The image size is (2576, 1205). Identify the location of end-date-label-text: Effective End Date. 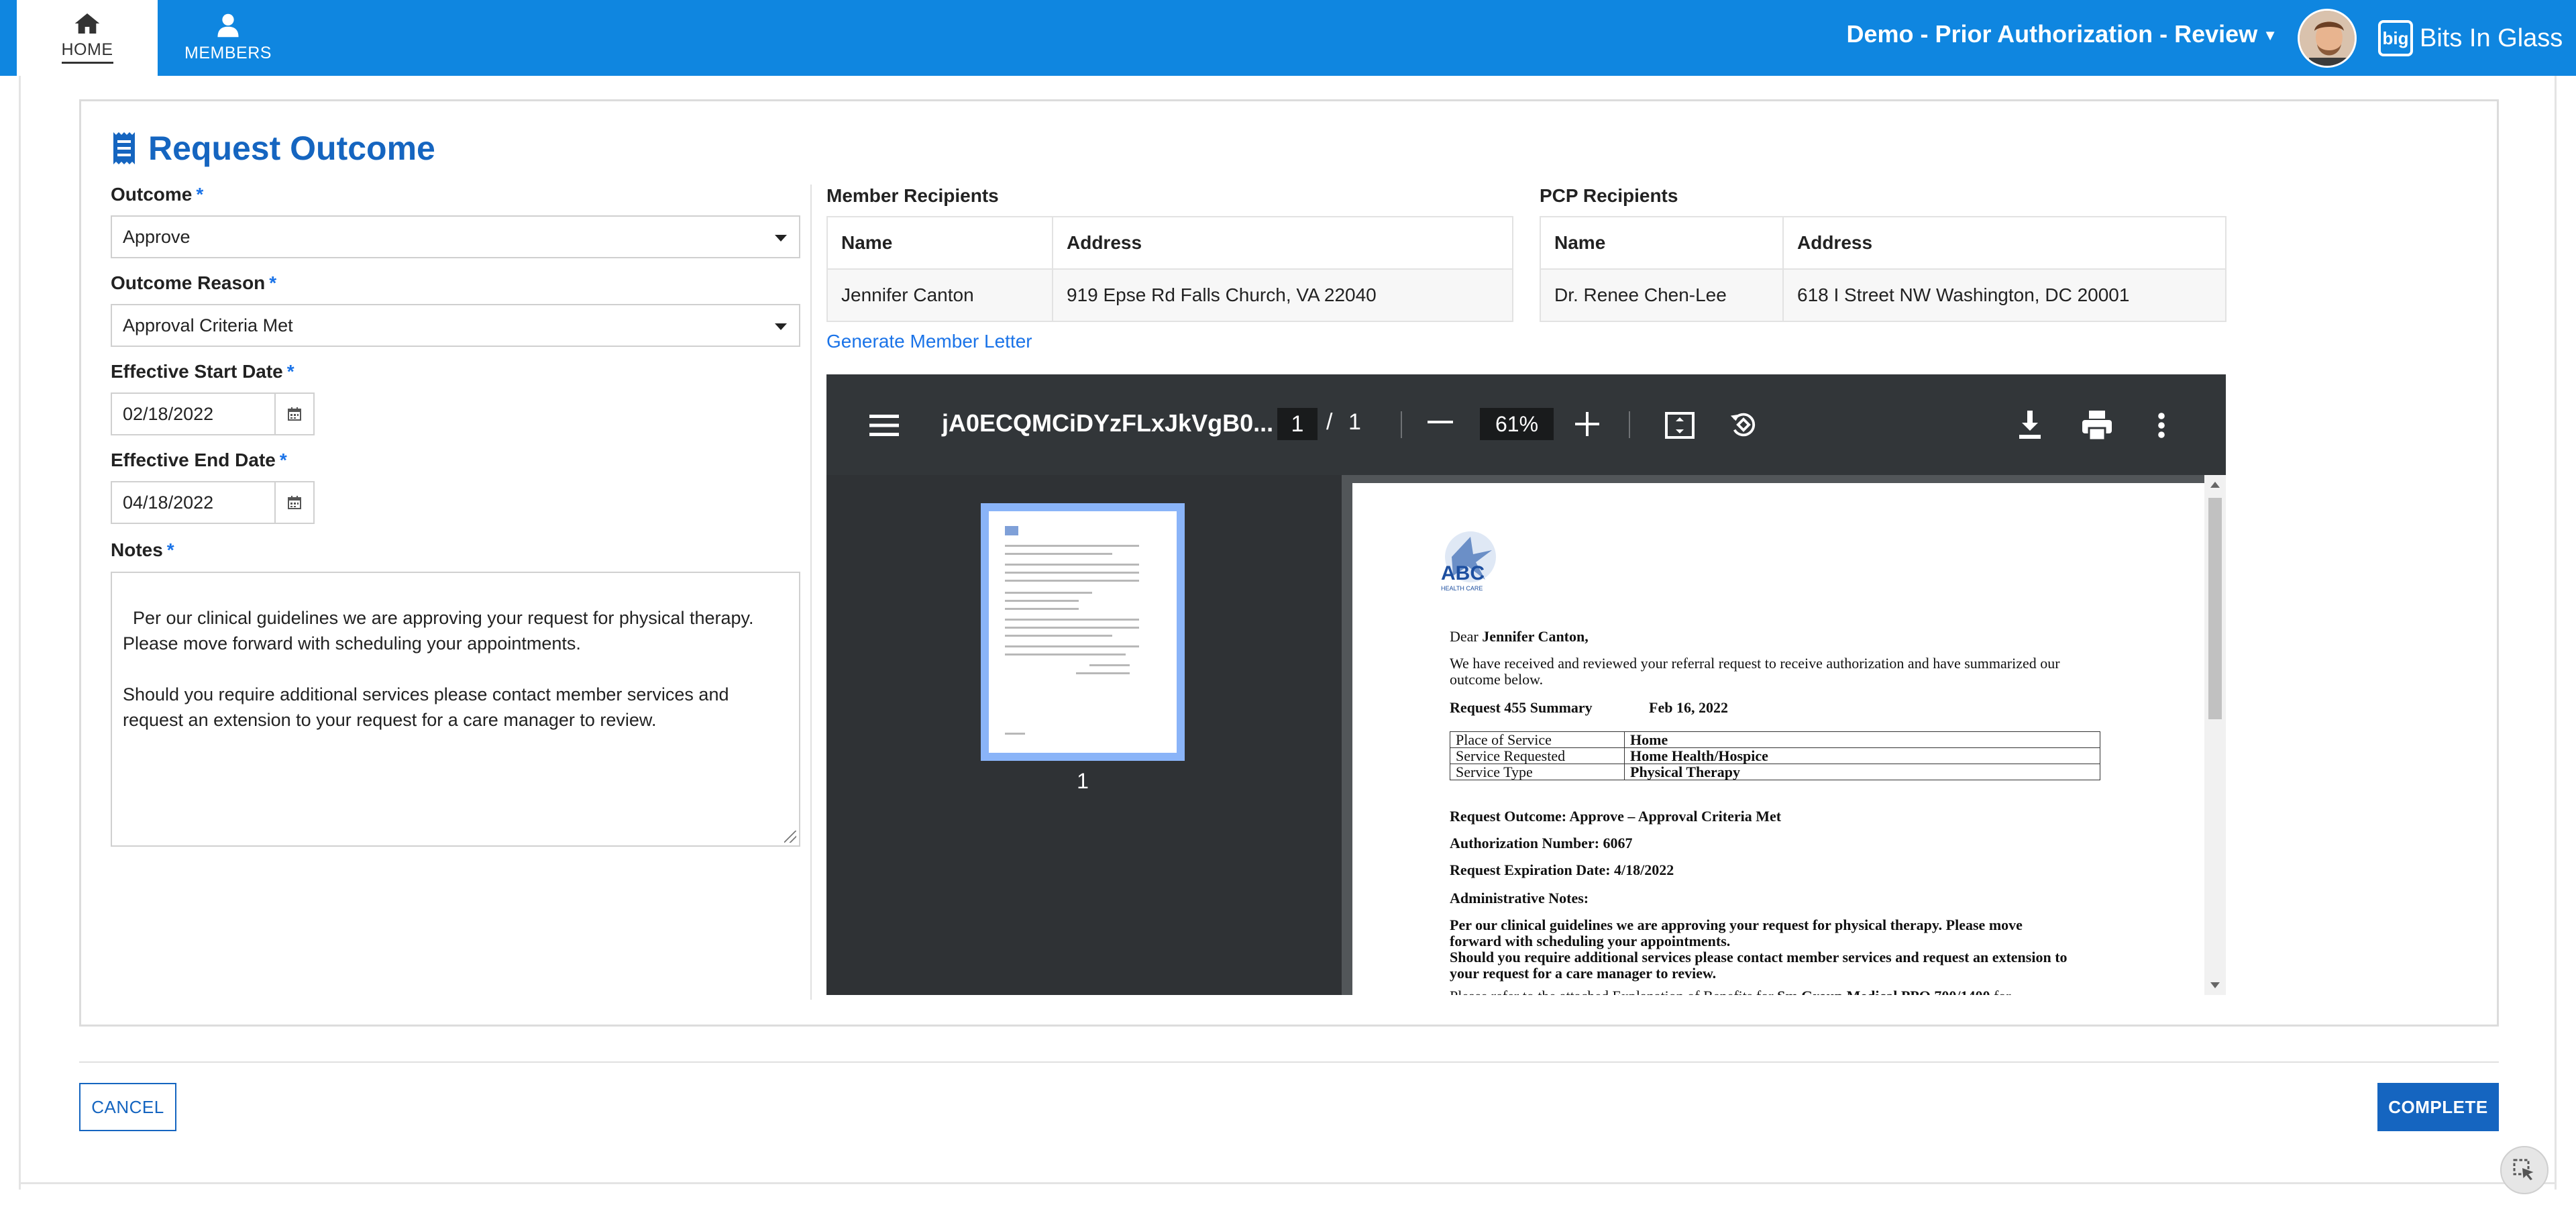
(193, 460).